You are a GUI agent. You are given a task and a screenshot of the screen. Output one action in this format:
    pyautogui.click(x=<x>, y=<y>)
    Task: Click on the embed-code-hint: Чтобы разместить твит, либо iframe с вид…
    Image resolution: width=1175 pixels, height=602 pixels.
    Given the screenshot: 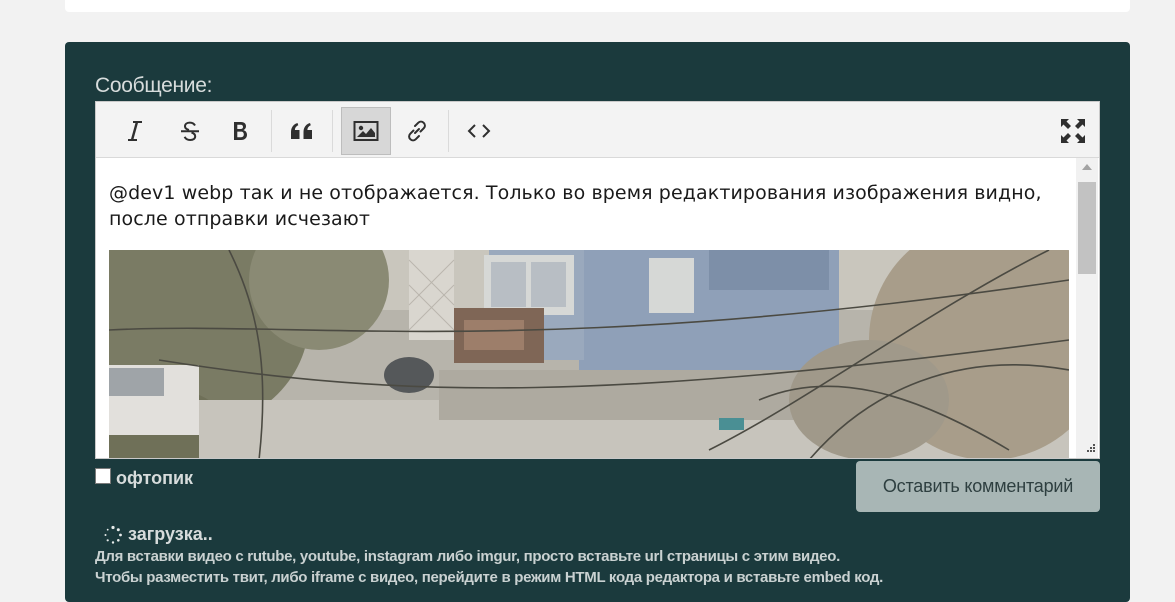 What is the action you would take?
    pyautogui.click(x=489, y=577)
    